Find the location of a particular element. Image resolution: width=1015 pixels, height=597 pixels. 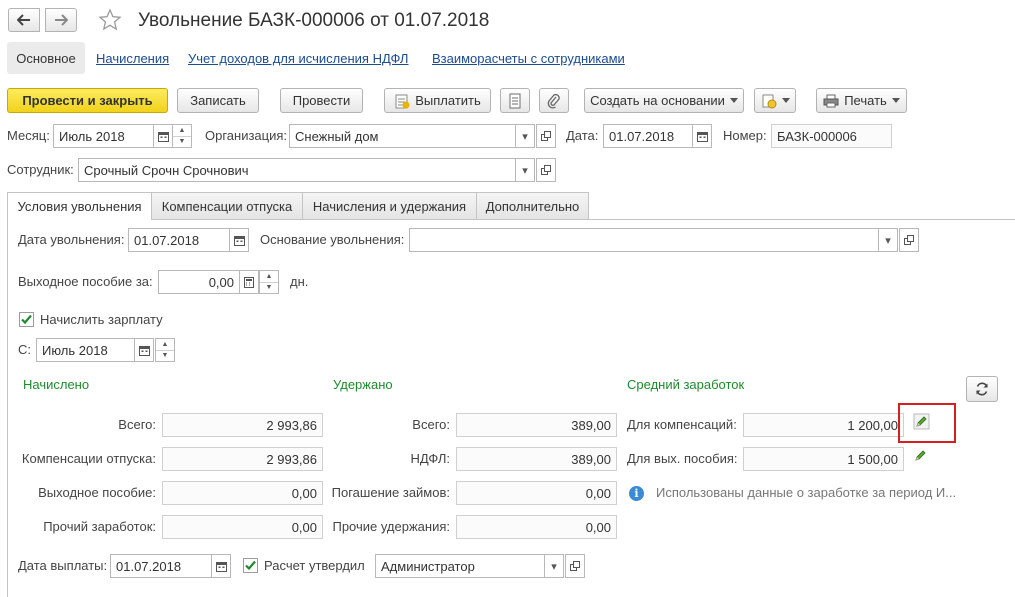

pay-date-calendar-button is located at coordinates (221, 566).